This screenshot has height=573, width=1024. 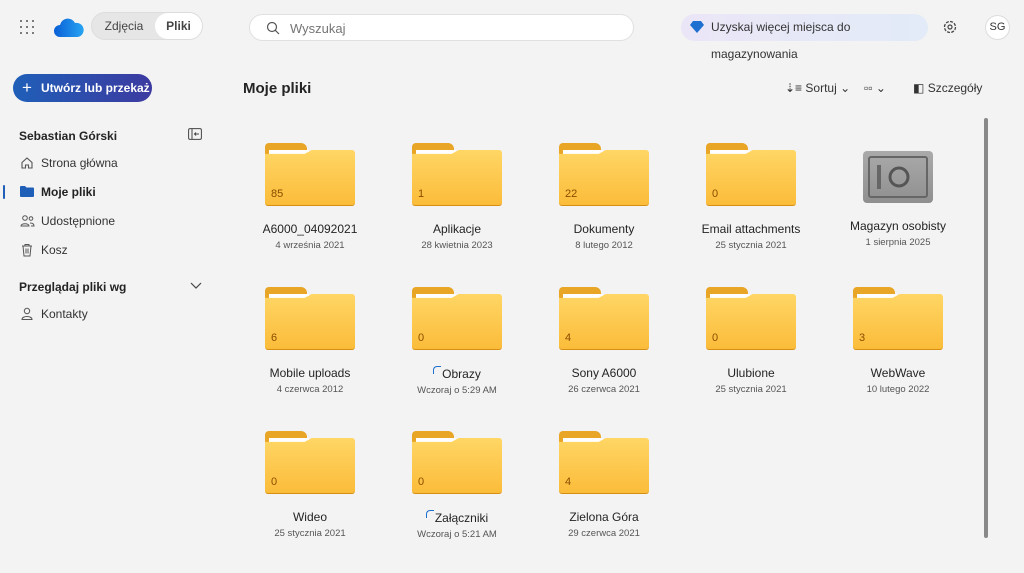 I want to click on folder-item: 3 WebWave 10 lutego 2022, so click(x=898, y=341).